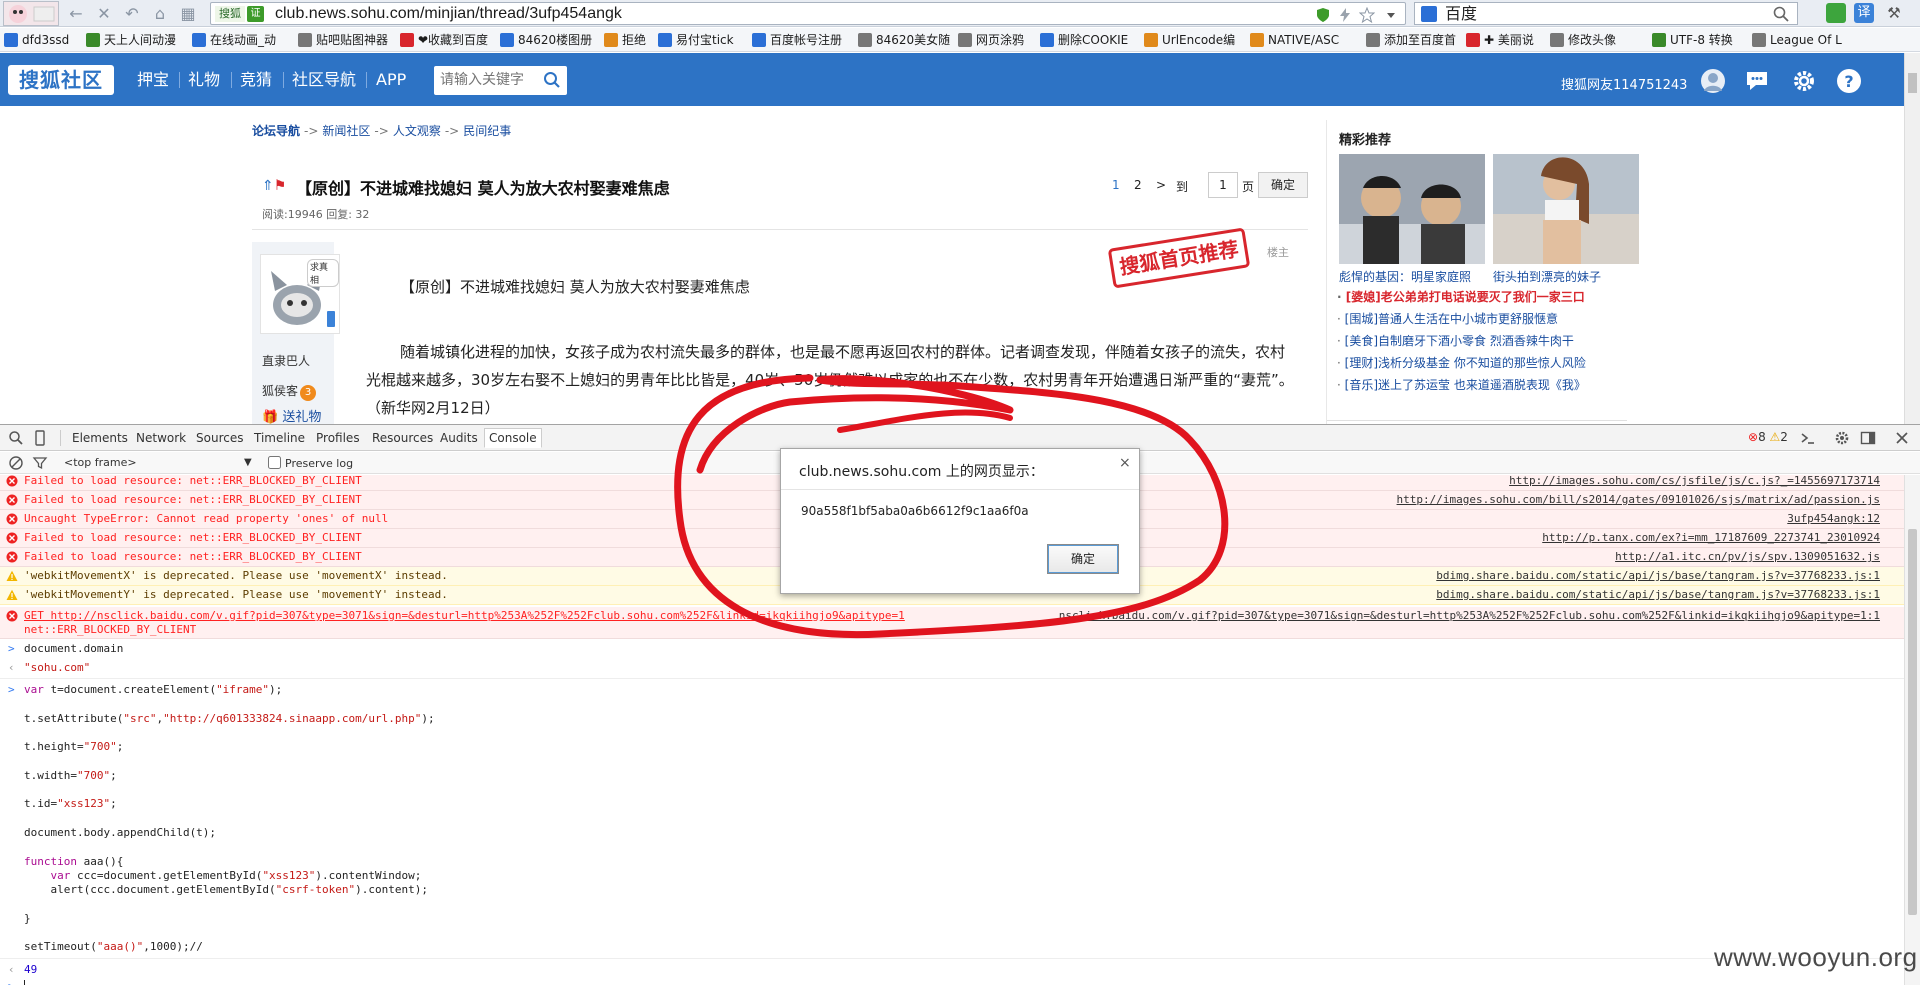 The height and width of the screenshot is (985, 1920). I want to click on recommend-list-item: [围城]普通人生活在中小城市更舒服惬意, so click(1447, 318).